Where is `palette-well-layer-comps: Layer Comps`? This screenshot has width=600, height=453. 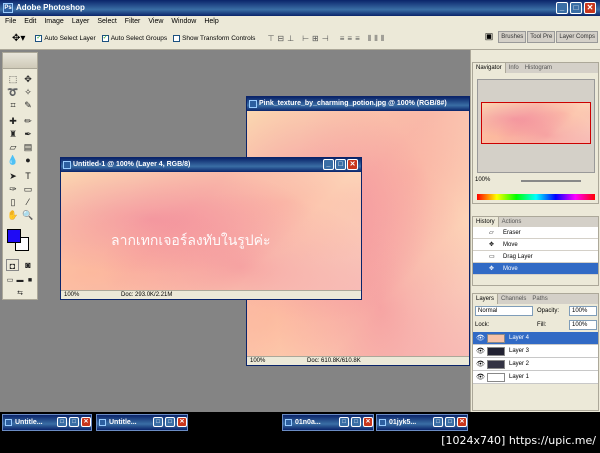 palette-well-layer-comps: Layer Comps is located at coordinates (577, 37).